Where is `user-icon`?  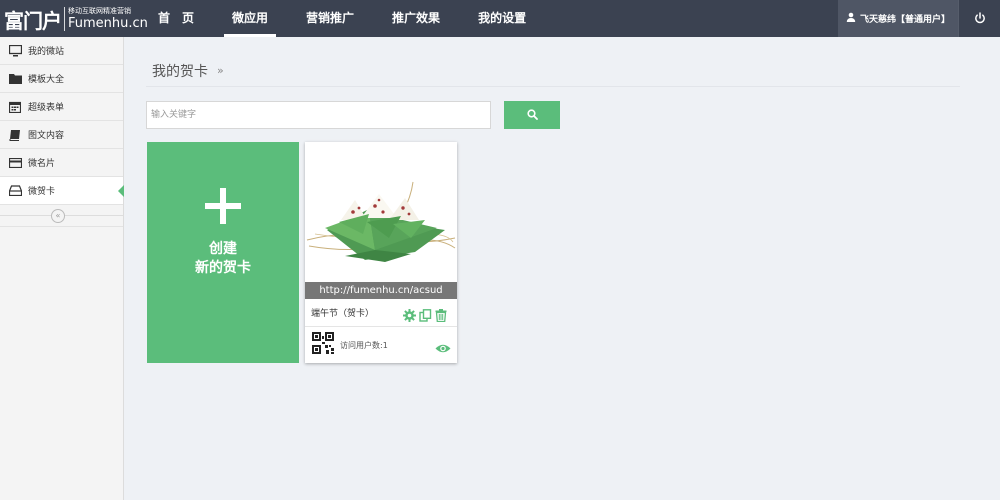 user-icon is located at coordinates (851, 18).